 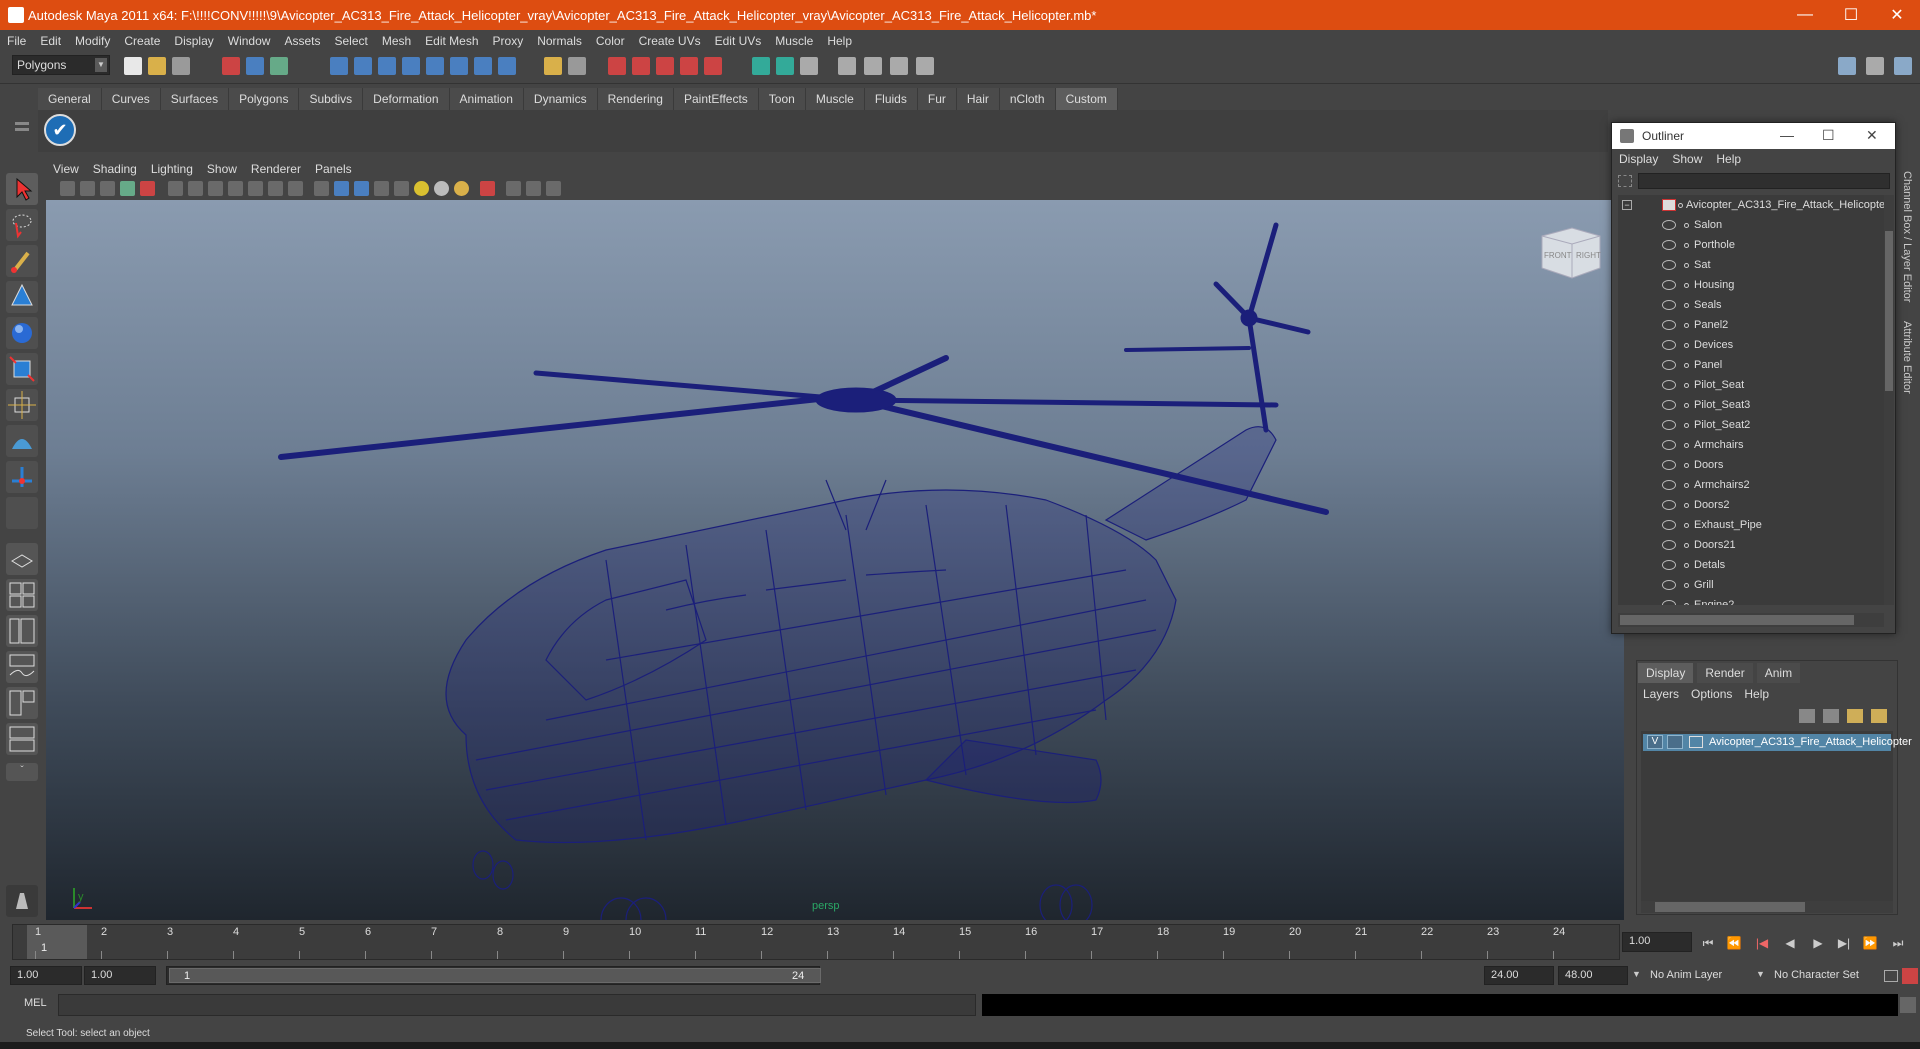 What do you see at coordinates (1753, 485) in the screenshot?
I see `outliner-item: Armchairs2` at bounding box center [1753, 485].